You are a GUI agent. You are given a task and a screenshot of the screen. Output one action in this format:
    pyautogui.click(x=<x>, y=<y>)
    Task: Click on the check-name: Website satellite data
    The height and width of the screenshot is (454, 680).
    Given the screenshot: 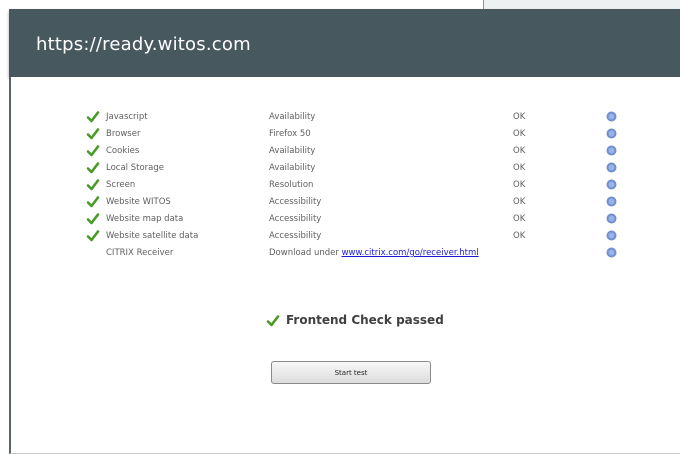 What is the action you would take?
    pyautogui.click(x=152, y=236)
    